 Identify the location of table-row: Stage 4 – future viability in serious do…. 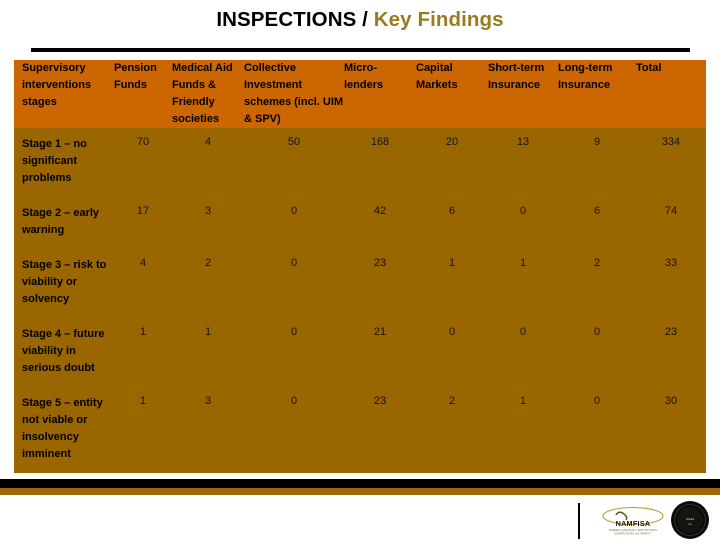
(360, 352).